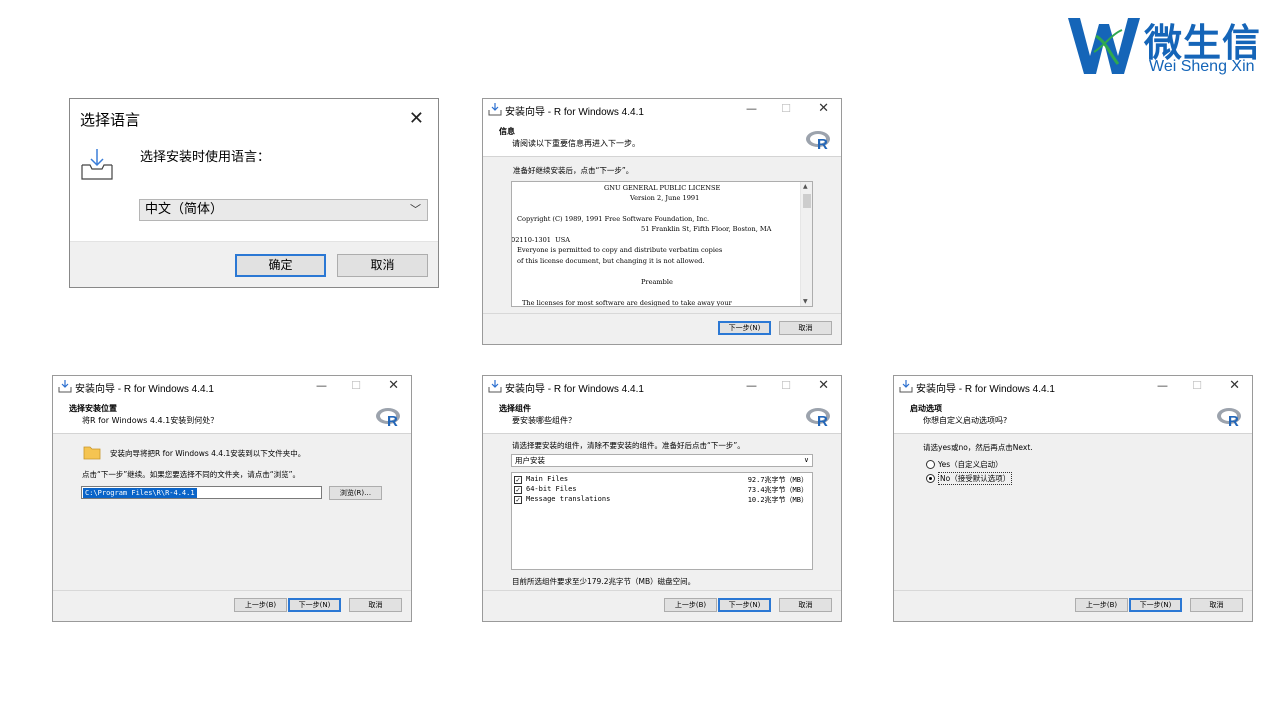 This screenshot has height=720, width=1280. I want to click on install-type-select: 用户安装 ∨, so click(662, 460).